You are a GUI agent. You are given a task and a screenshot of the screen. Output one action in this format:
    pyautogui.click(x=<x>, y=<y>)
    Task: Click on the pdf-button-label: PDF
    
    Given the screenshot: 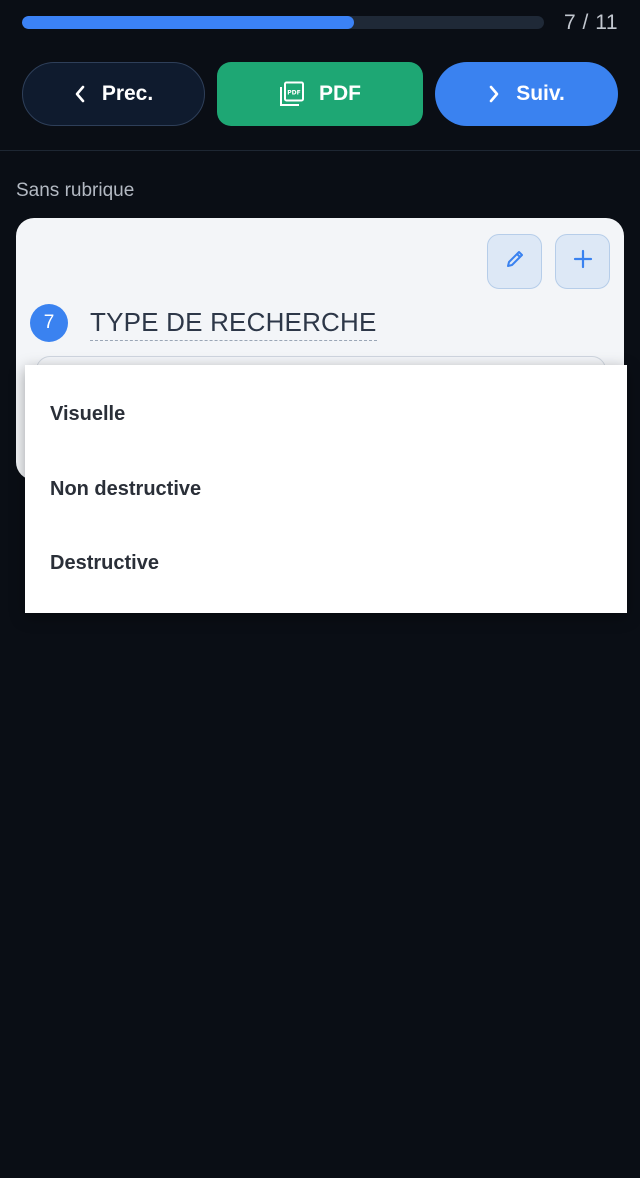 What is the action you would take?
    pyautogui.click(x=340, y=93)
    